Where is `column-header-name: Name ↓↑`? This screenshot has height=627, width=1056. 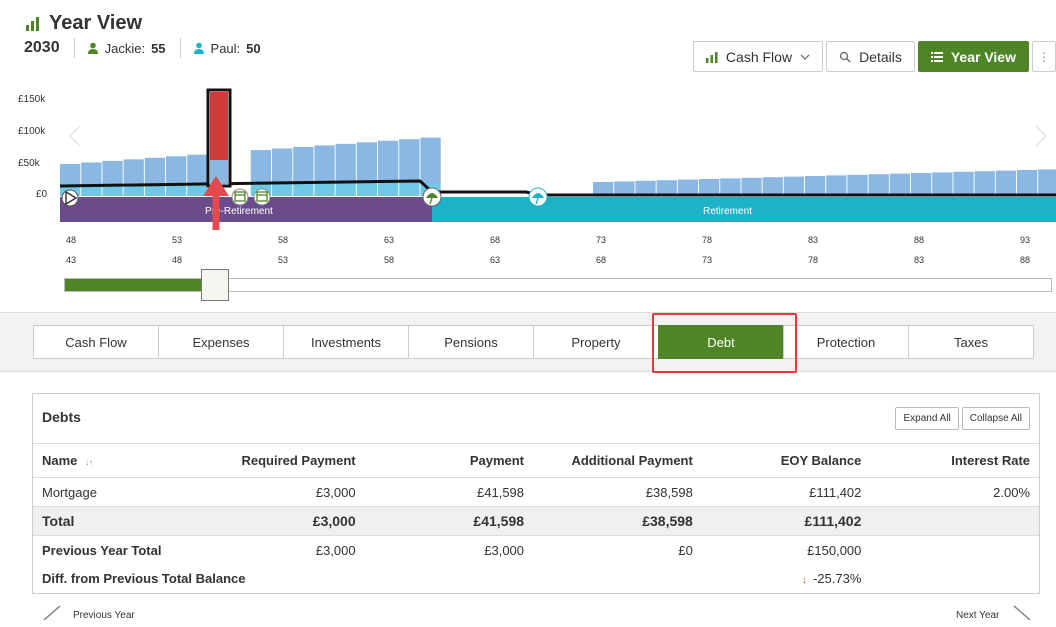 column-header-name: Name ↓↑ is located at coordinates (108, 460).